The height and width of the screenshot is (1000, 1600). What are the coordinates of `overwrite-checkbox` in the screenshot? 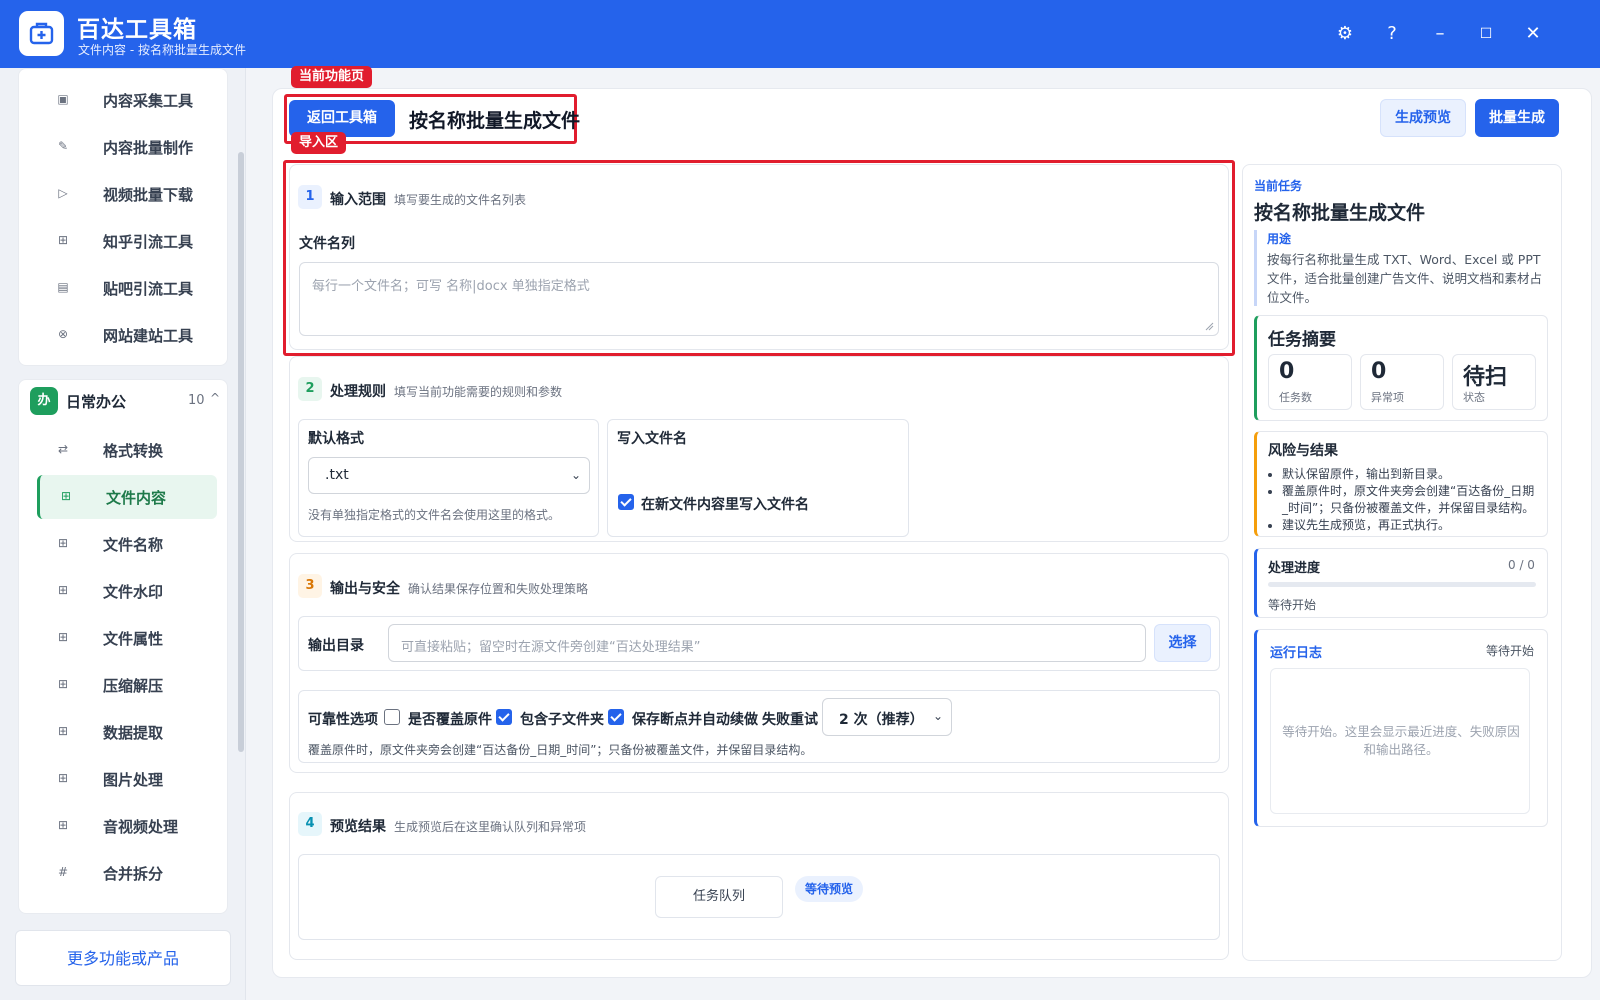 It's located at (392, 717).